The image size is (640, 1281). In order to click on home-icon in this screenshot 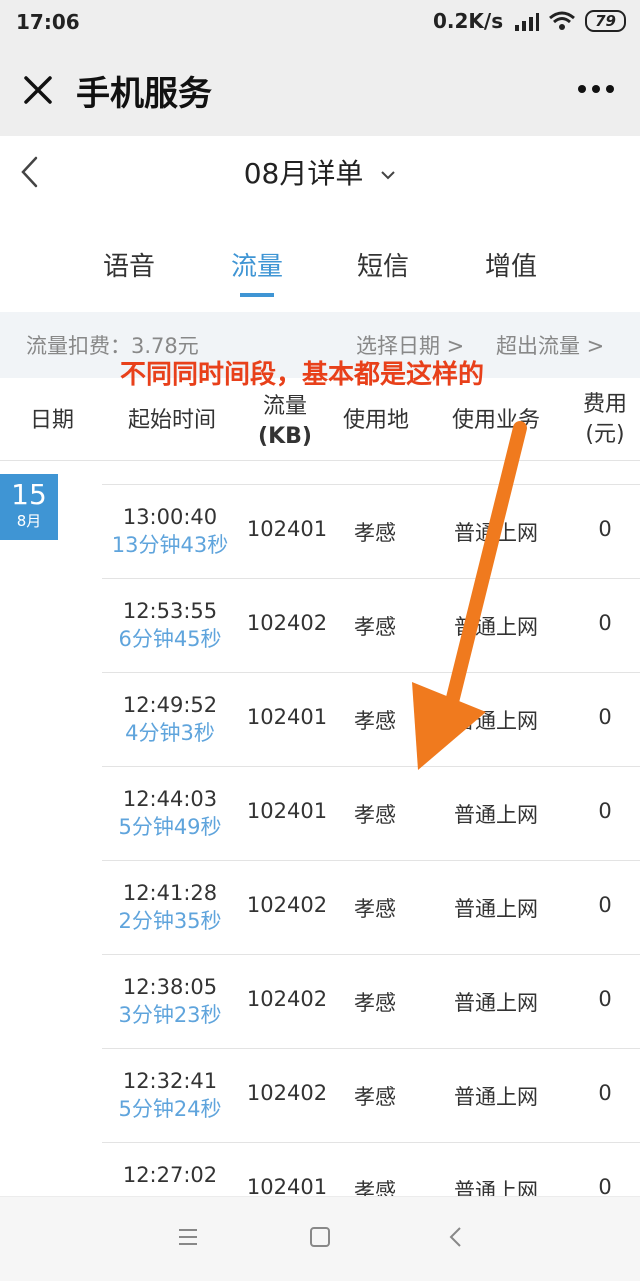, I will do `click(320, 1237)`.